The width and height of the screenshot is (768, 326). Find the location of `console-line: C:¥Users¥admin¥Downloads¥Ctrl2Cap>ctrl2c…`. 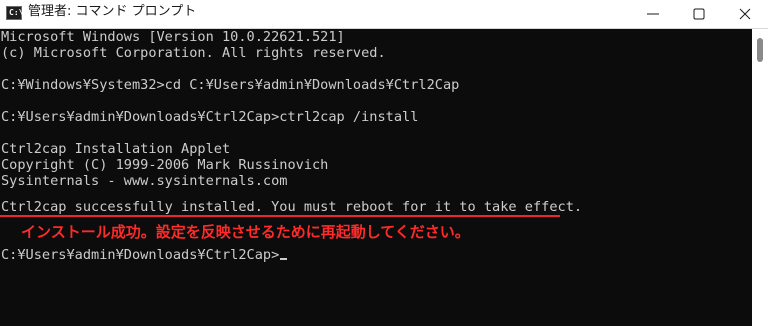

console-line: C:¥Users¥admin¥Downloads¥Ctrl2Cap>ctrl2c… is located at coordinates (210, 117).